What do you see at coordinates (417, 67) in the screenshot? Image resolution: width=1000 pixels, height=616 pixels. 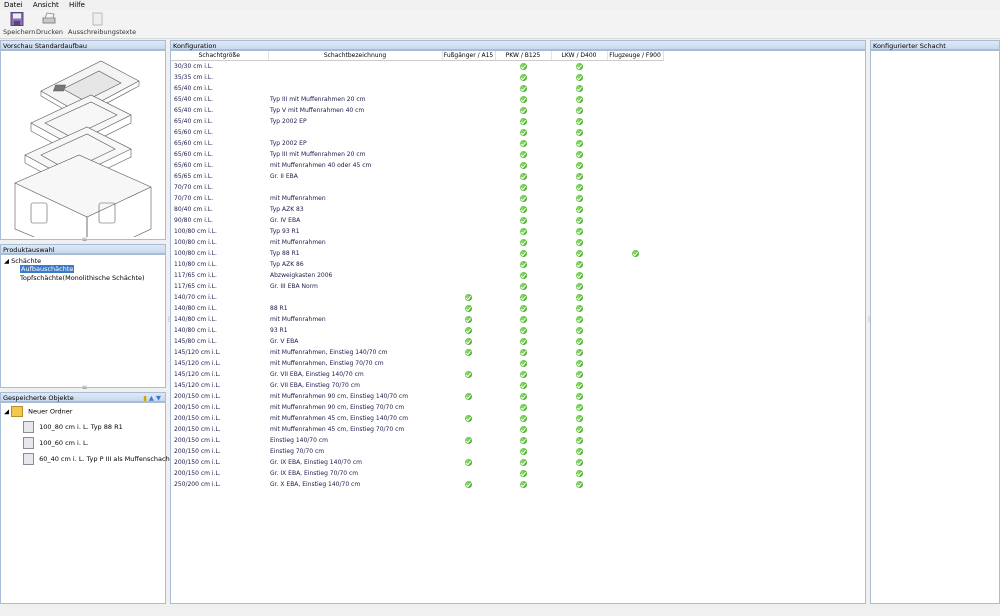 I see `table-row: 30/30 cm i.L.` at bounding box center [417, 67].